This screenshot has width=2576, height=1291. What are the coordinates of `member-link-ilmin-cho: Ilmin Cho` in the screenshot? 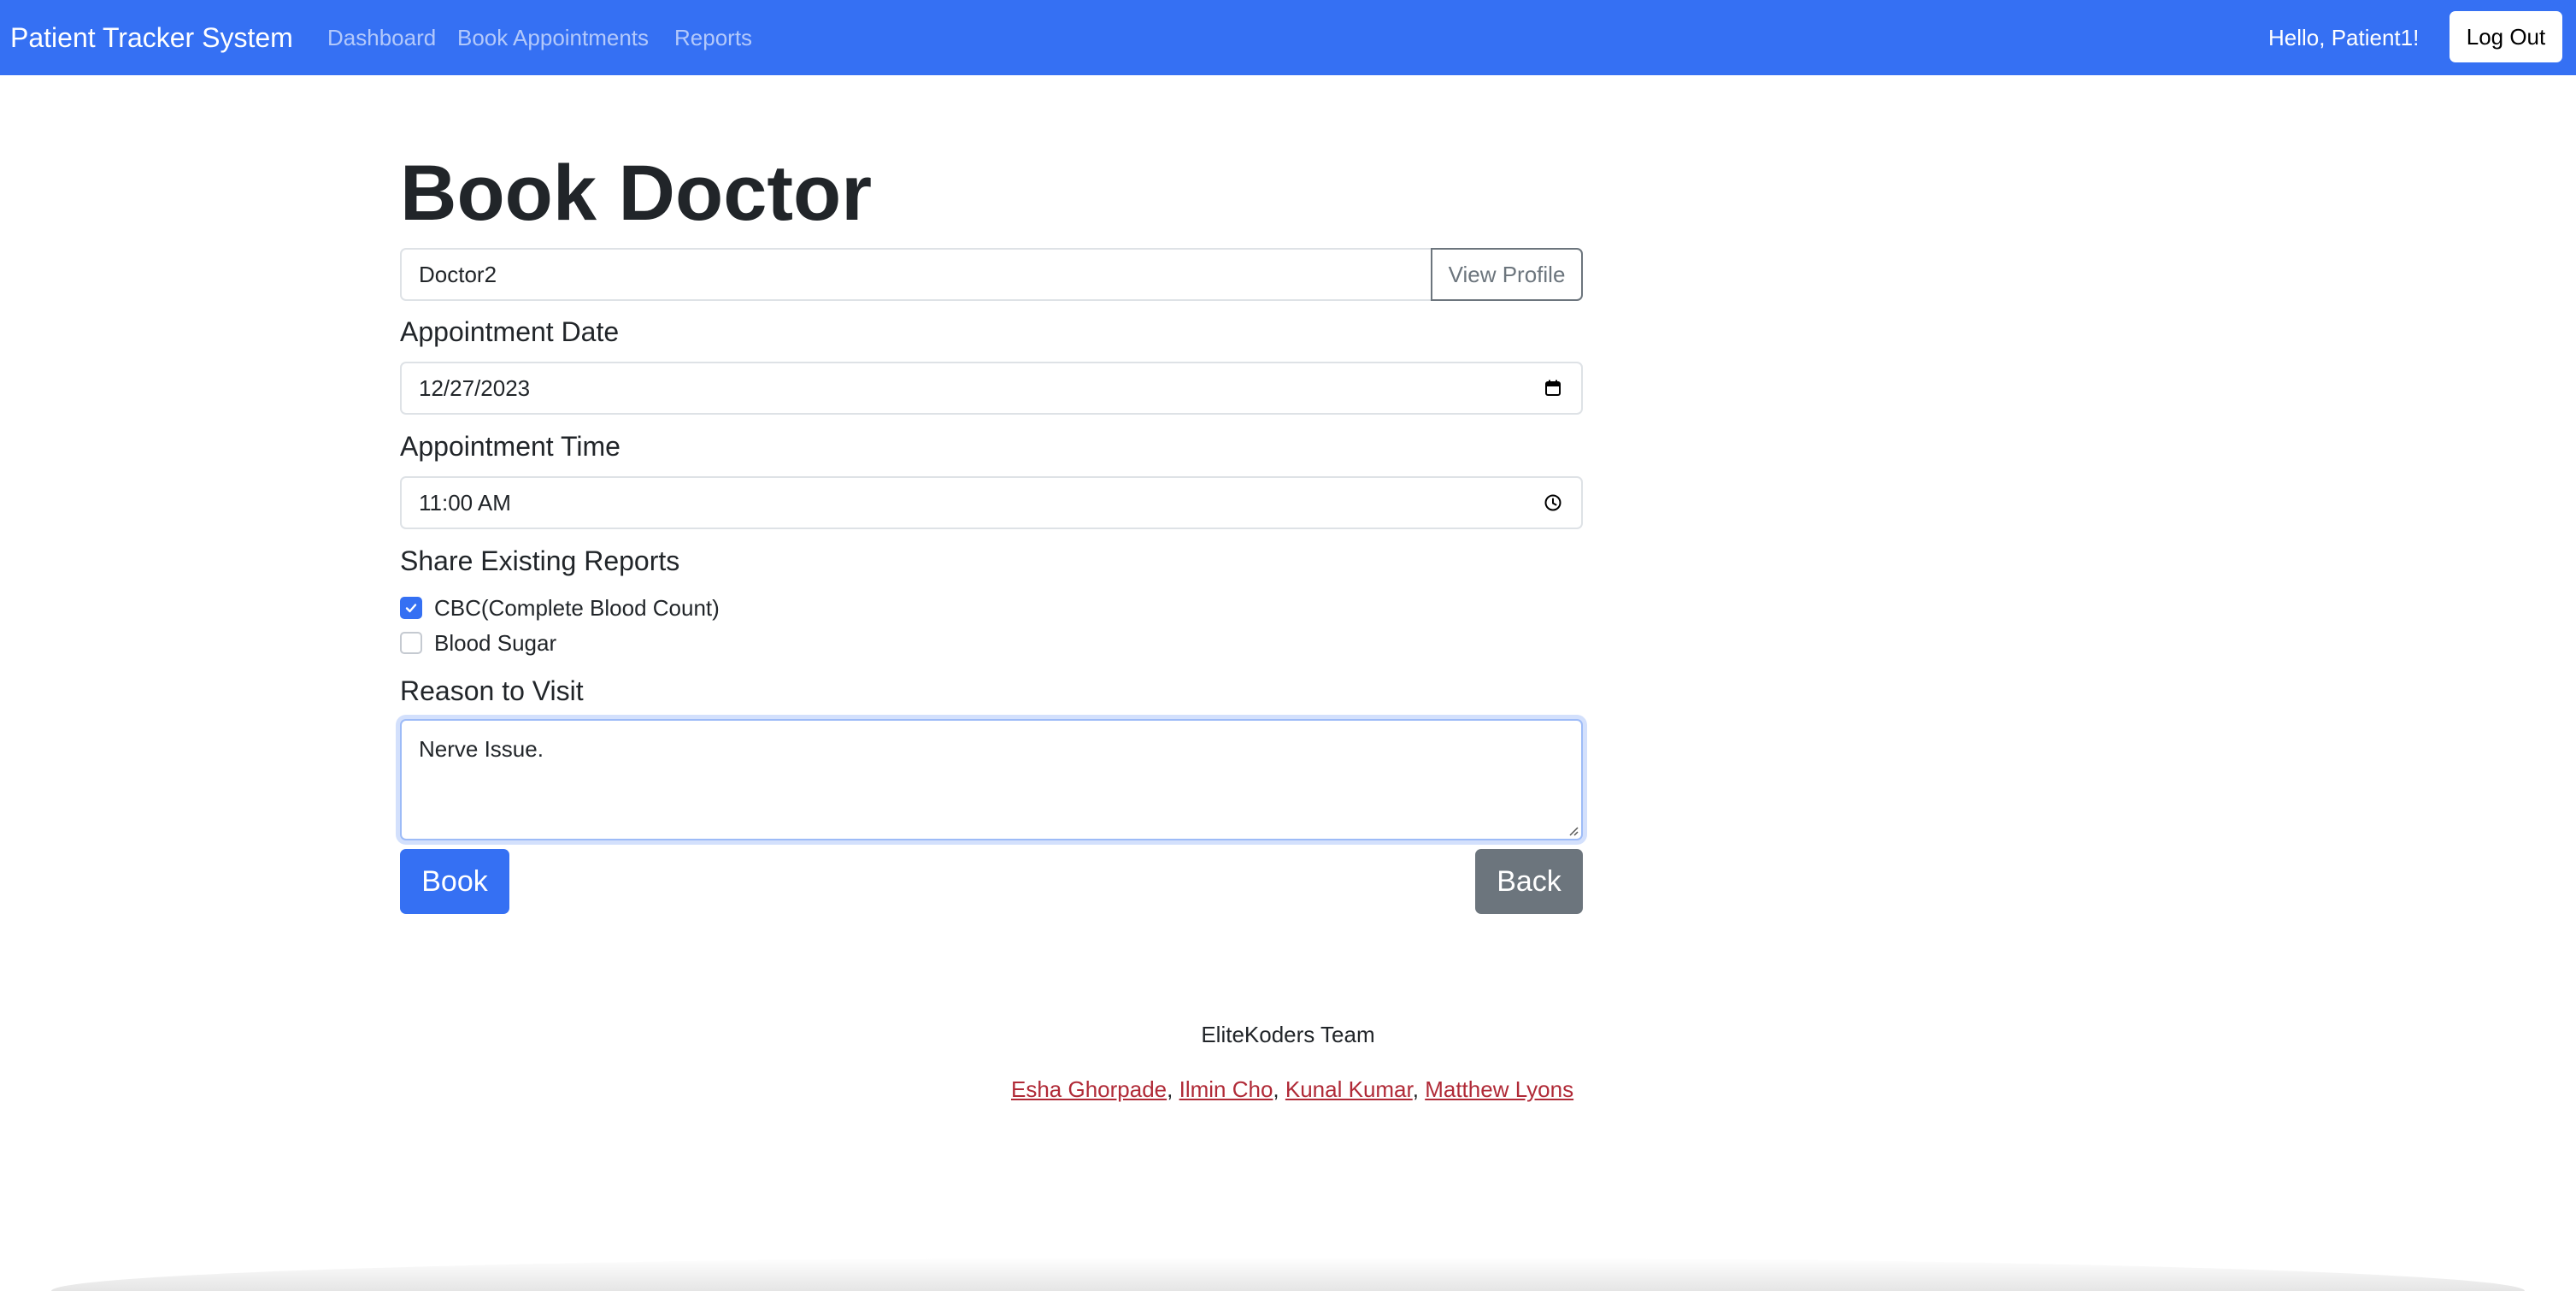 It's located at (1226, 1089).